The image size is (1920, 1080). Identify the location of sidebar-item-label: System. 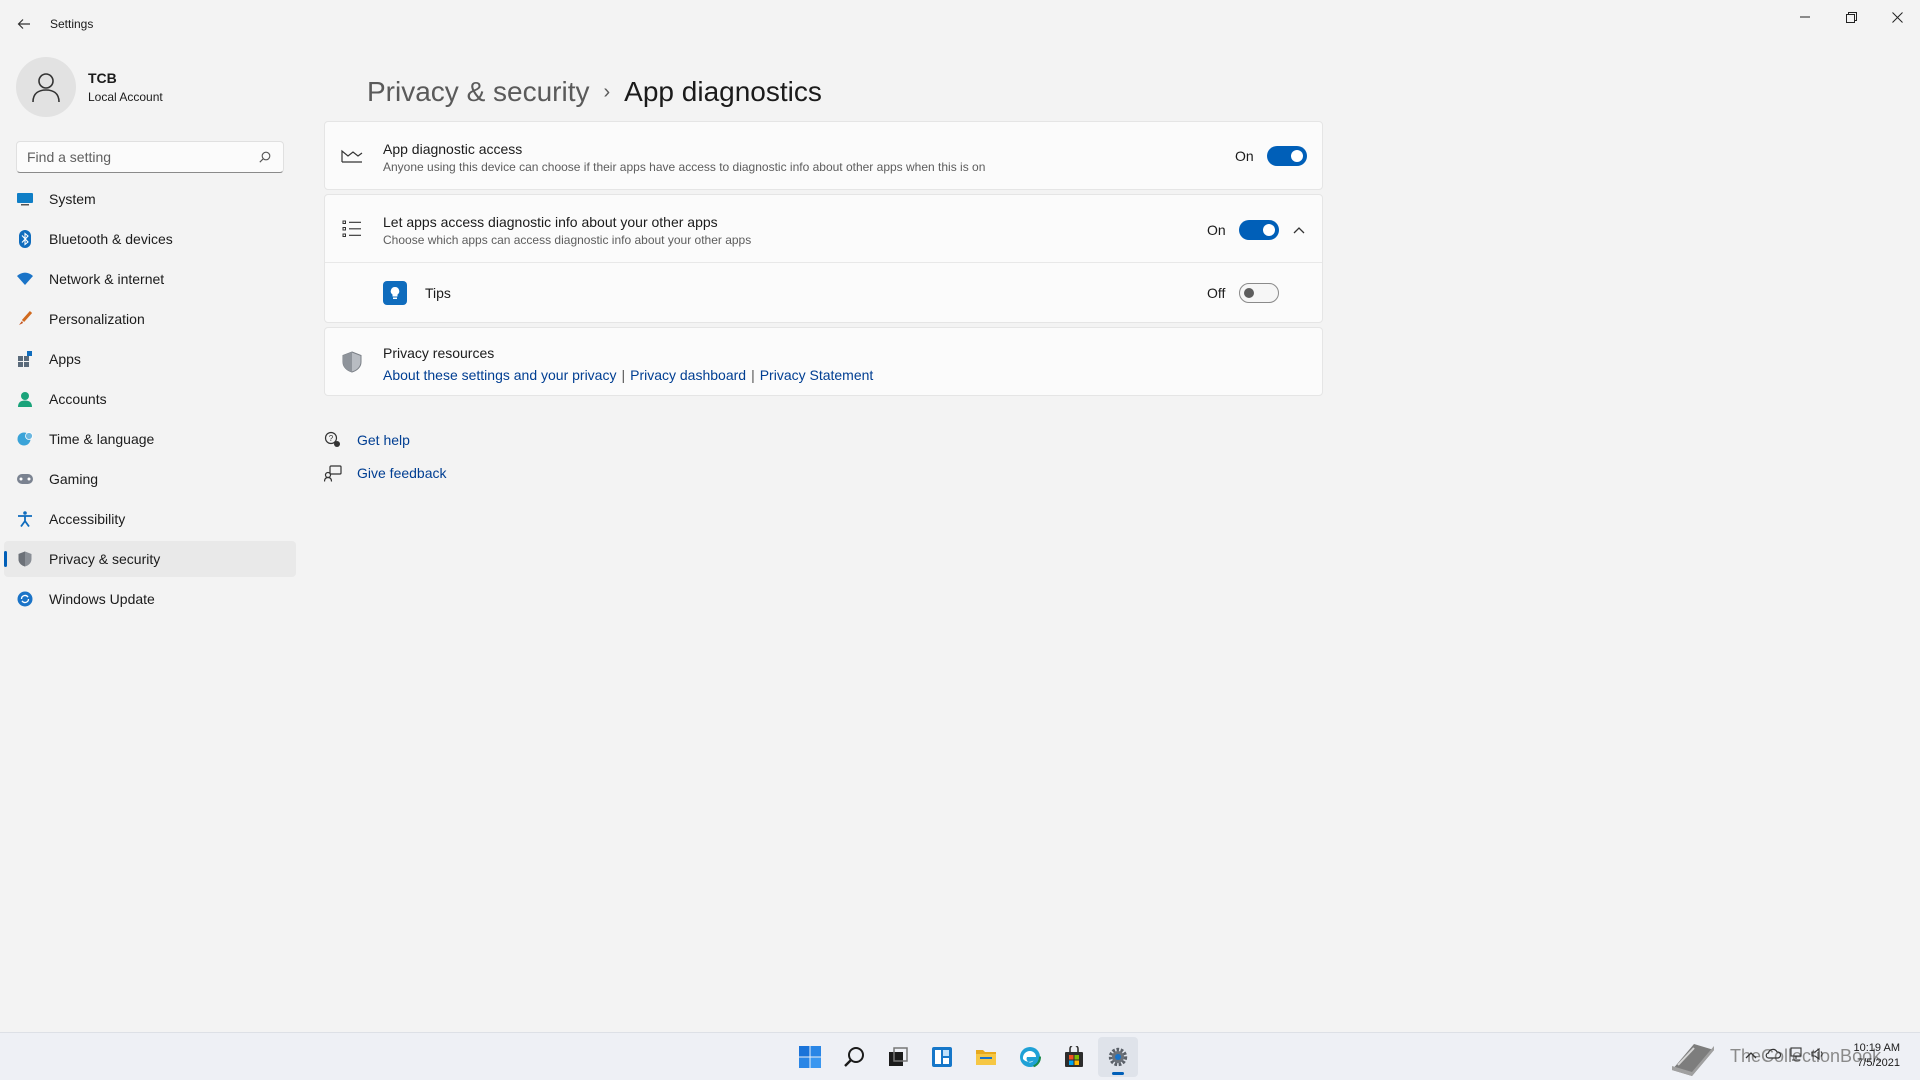
(72, 199).